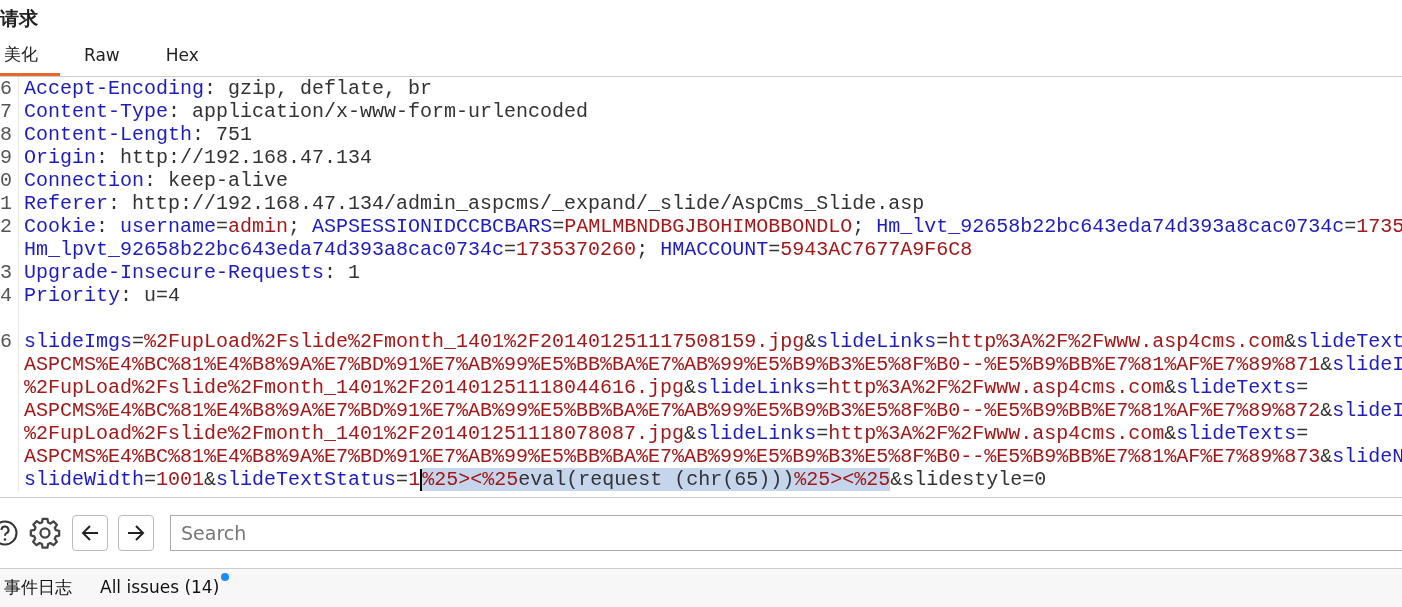  I want to click on code-line: Content-Type: application/x-www-form-urlencoded, so click(306, 111).